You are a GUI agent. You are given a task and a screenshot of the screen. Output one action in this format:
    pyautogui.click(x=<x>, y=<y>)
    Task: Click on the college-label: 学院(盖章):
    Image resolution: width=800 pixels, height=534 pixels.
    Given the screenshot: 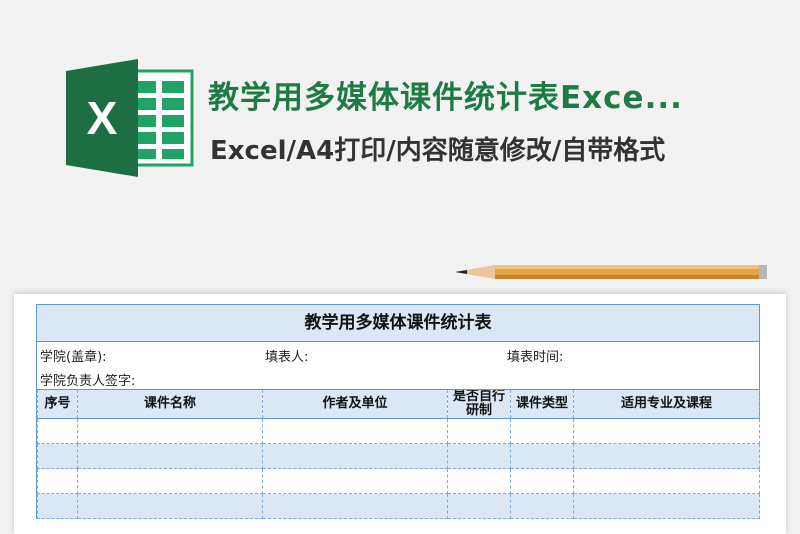 What is the action you would take?
    pyautogui.click(x=73, y=357)
    